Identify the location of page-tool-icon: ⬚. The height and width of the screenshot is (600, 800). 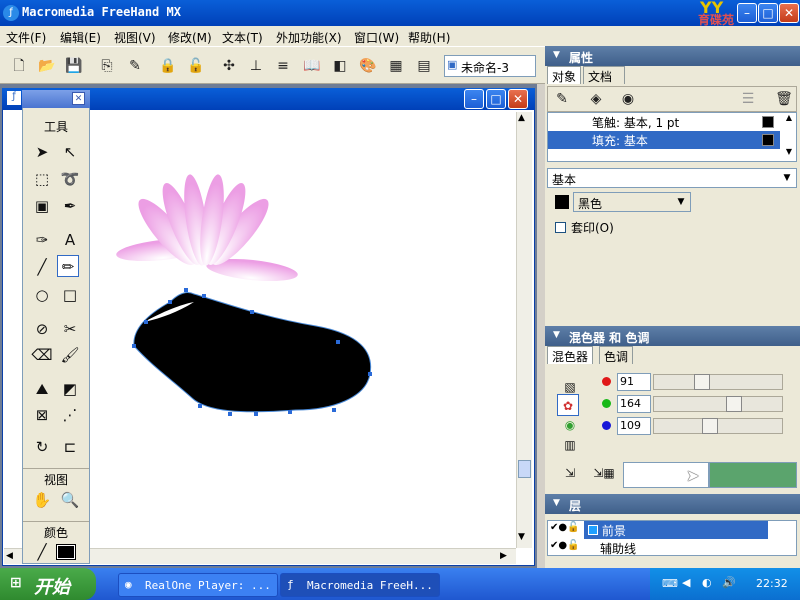
(42, 179).